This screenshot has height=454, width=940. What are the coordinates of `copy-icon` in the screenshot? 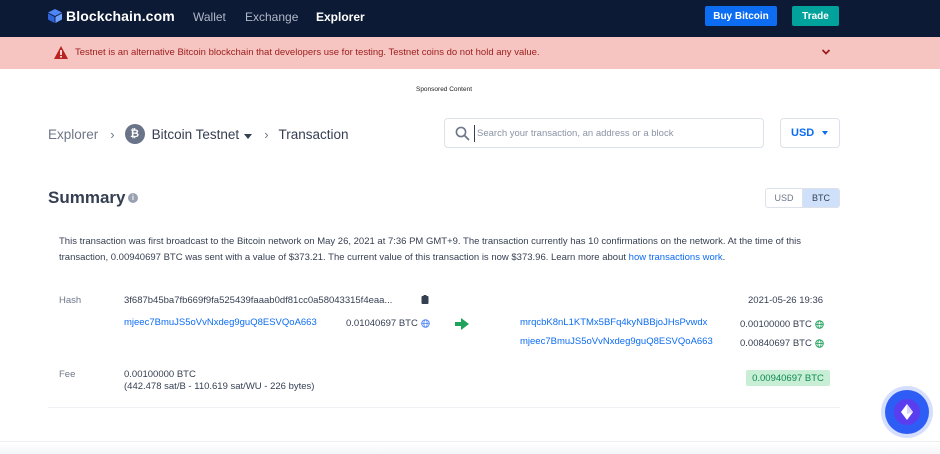 It's located at (425, 299).